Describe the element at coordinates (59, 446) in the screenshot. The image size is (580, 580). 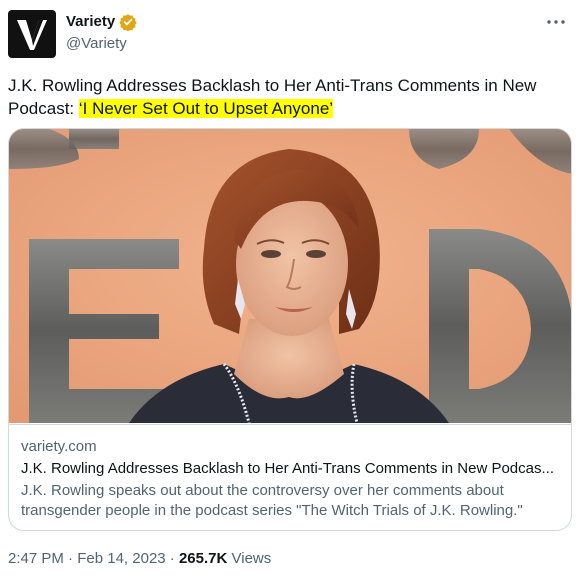
I see `card-domain: variety.com` at that location.